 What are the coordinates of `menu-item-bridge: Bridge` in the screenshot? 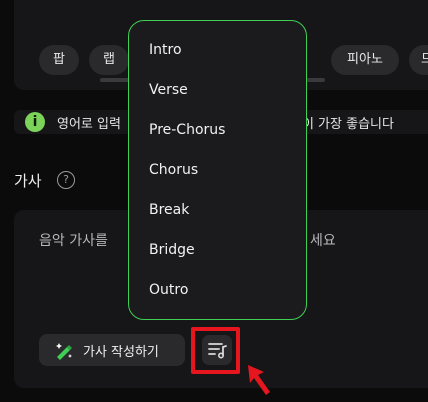 It's located at (172, 250).